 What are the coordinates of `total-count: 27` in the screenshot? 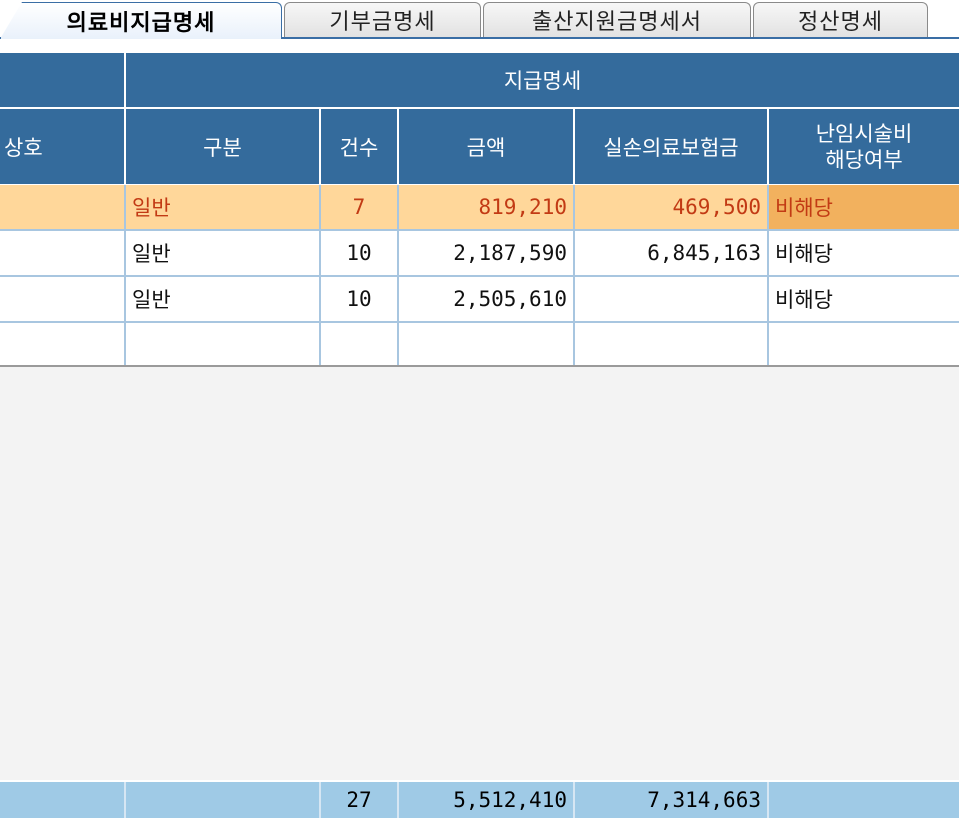 It's located at (359, 800).